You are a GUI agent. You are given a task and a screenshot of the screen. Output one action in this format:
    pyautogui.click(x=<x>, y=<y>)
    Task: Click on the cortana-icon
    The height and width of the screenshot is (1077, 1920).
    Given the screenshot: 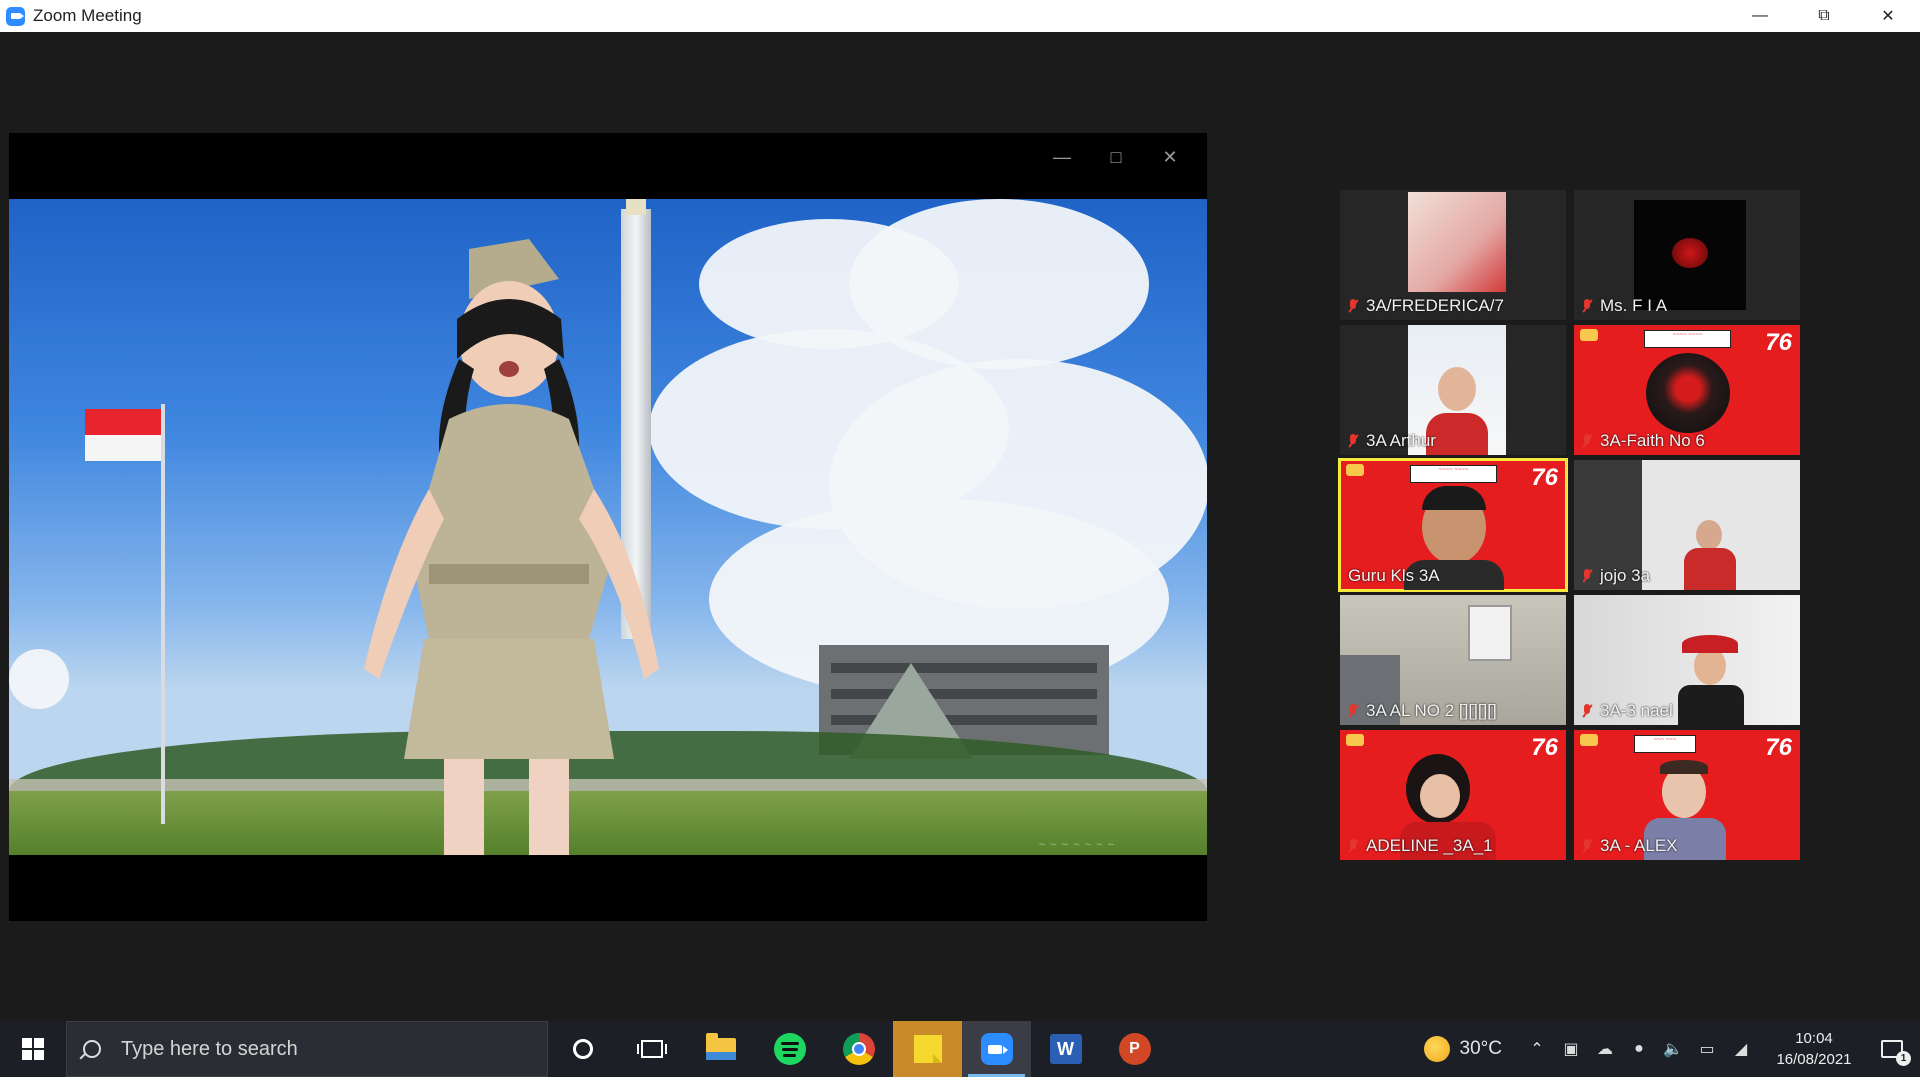 What is the action you would take?
    pyautogui.click(x=582, y=1049)
    